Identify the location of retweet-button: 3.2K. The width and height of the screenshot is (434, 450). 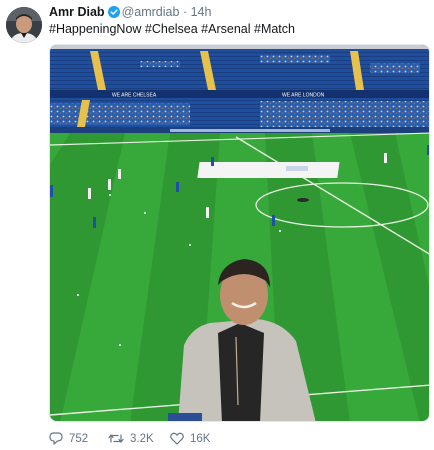
(131, 438).